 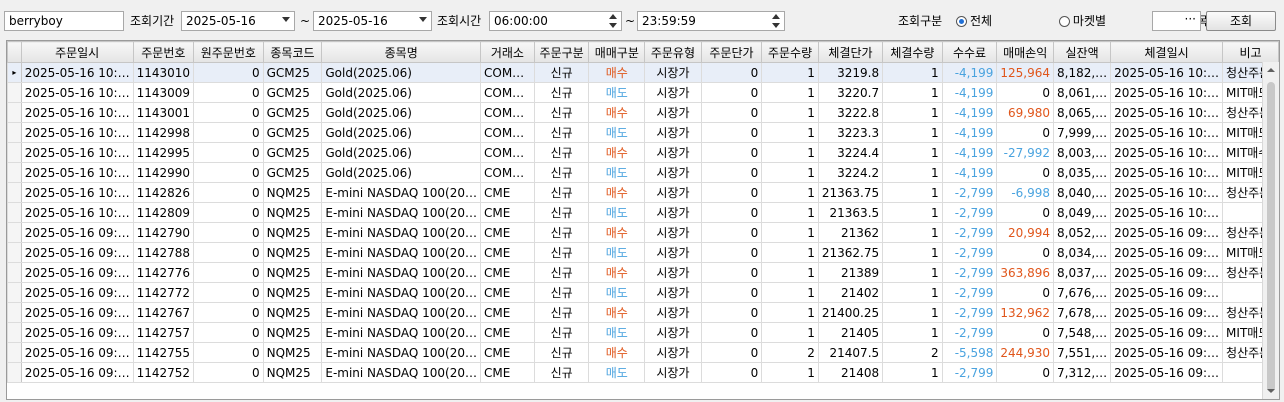 What do you see at coordinates (507, 52) in the screenshot?
I see `column-header: 거래소` at bounding box center [507, 52].